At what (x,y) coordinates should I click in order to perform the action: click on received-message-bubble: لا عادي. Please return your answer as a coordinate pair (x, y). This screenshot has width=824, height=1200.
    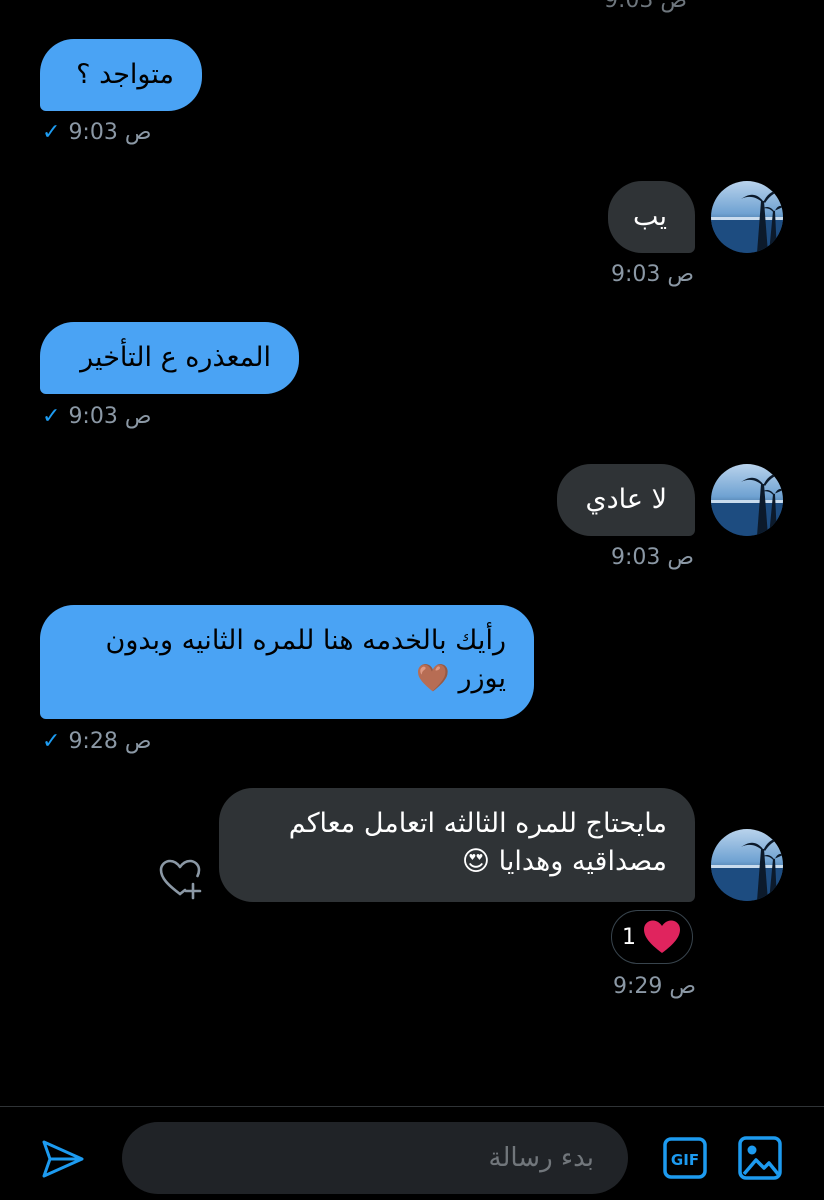
    Looking at the image, I should click on (626, 500).